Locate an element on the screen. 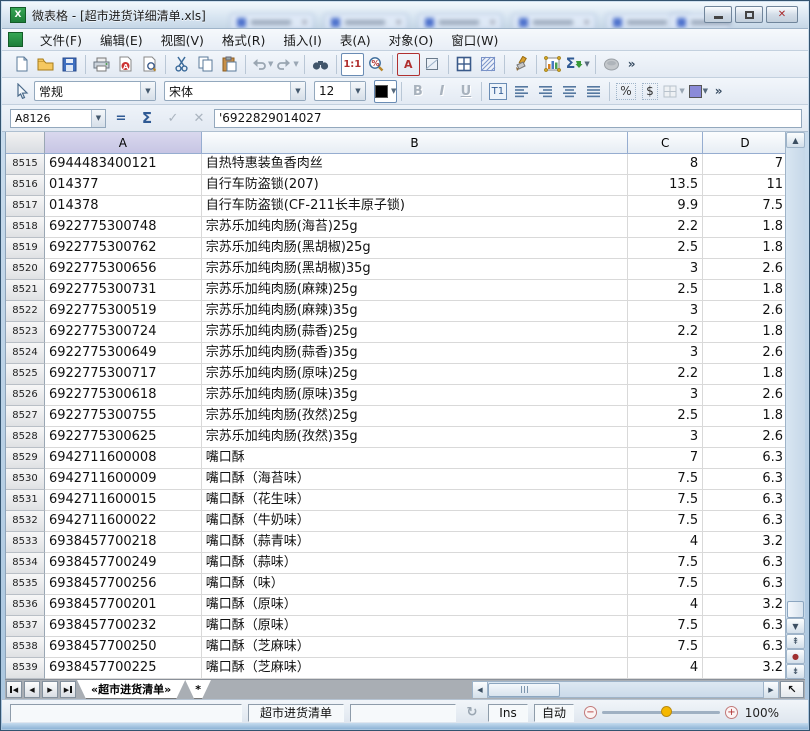  column-header-c: C is located at coordinates (666, 143).